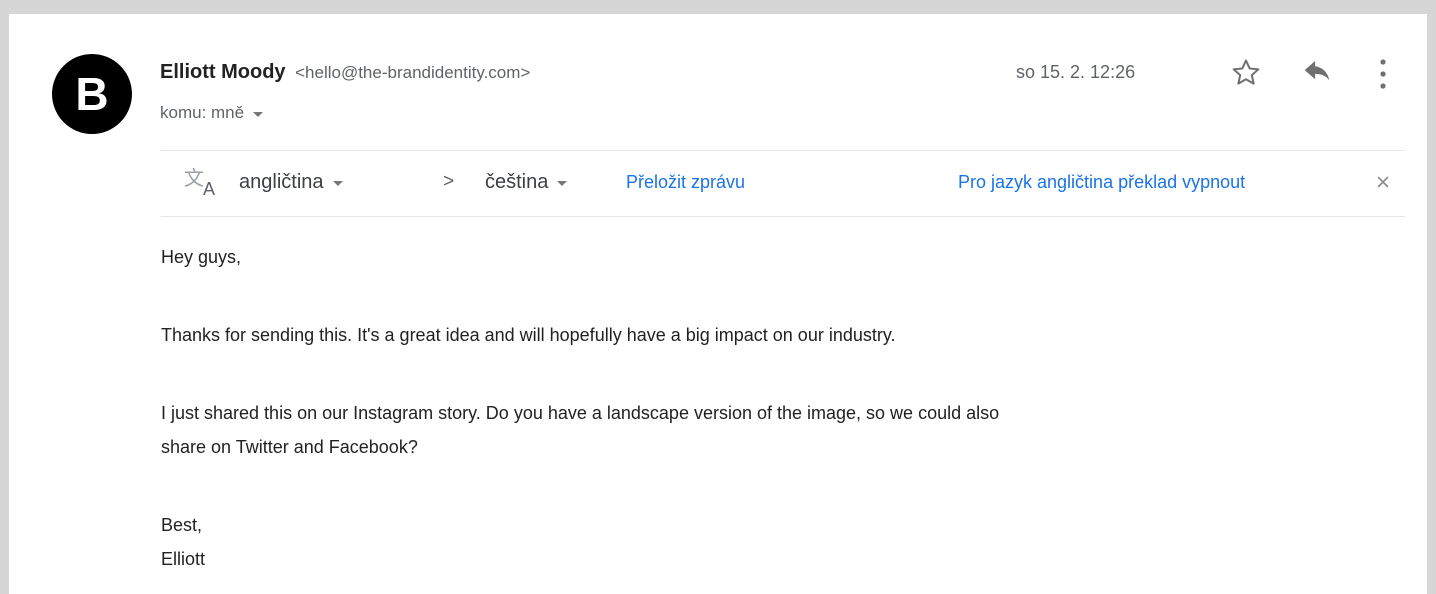 This screenshot has height=594, width=1436. I want to click on recipient-dropdown: komu: mně, so click(212, 113).